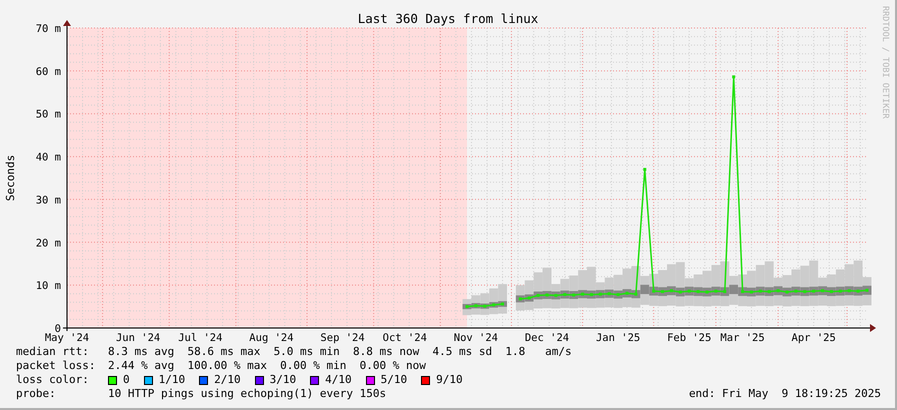  What do you see at coordinates (48, 286) in the screenshot?
I see `y-tick-label: 10 m` at bounding box center [48, 286].